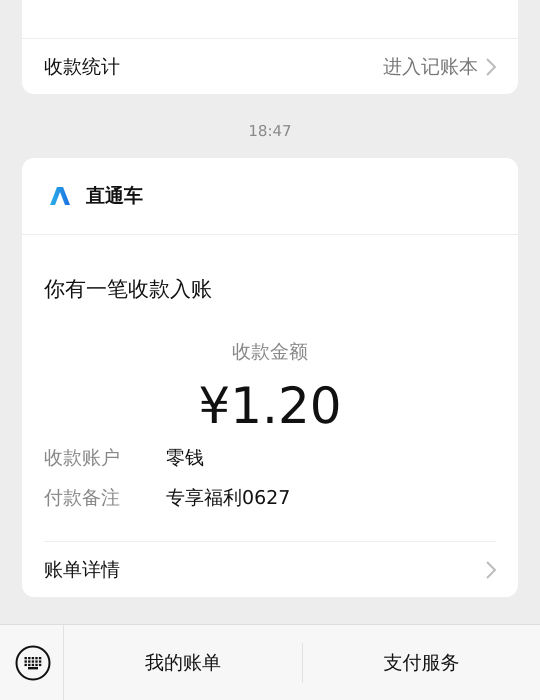 The image size is (540, 700). Describe the element at coordinates (82, 67) in the screenshot. I see `row-label: 收款统计` at that location.